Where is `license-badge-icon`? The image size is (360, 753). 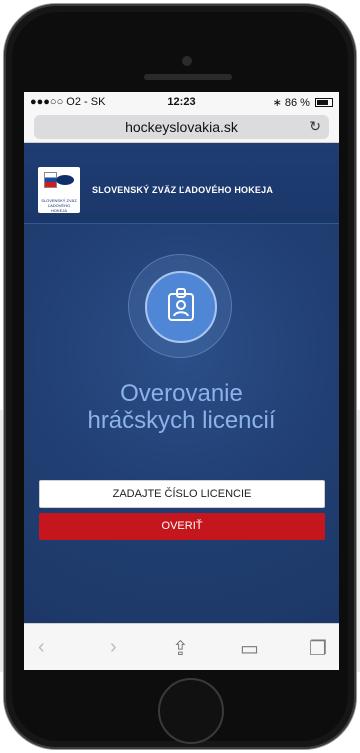
license-badge-icon is located at coordinates (181, 307).